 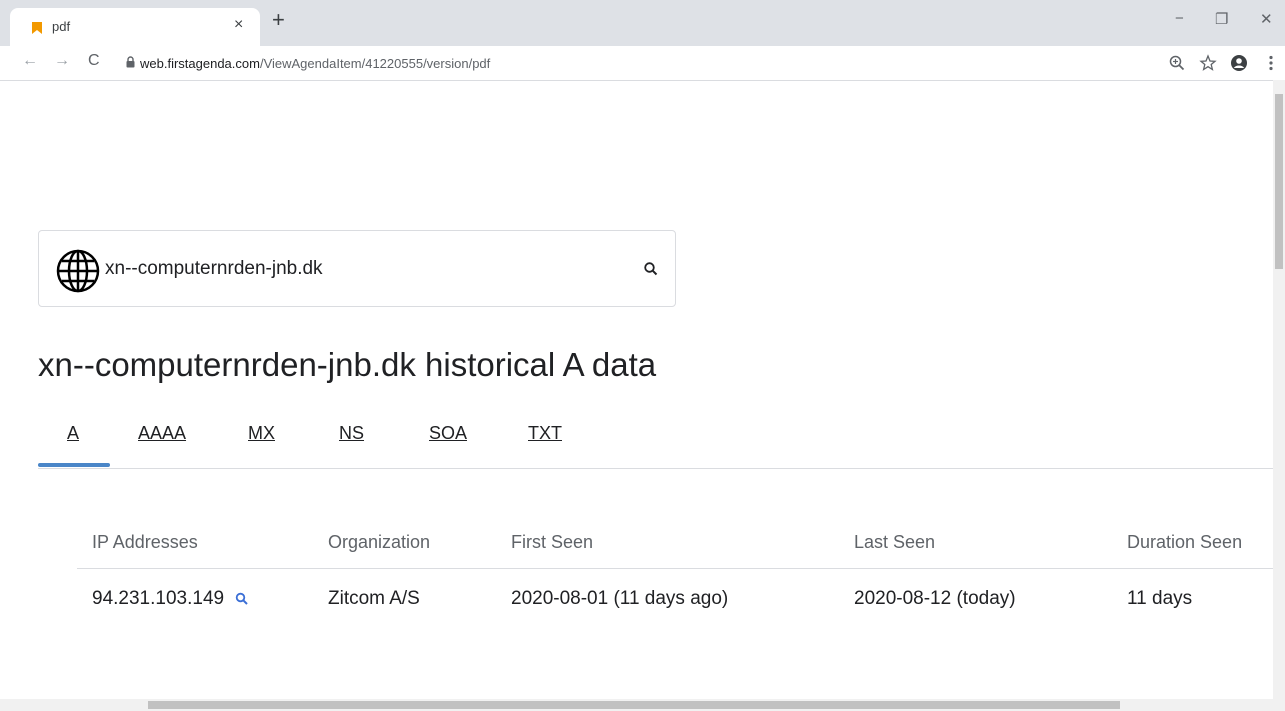 What do you see at coordinates (242, 599) in the screenshot?
I see `ip-search-icon` at bounding box center [242, 599].